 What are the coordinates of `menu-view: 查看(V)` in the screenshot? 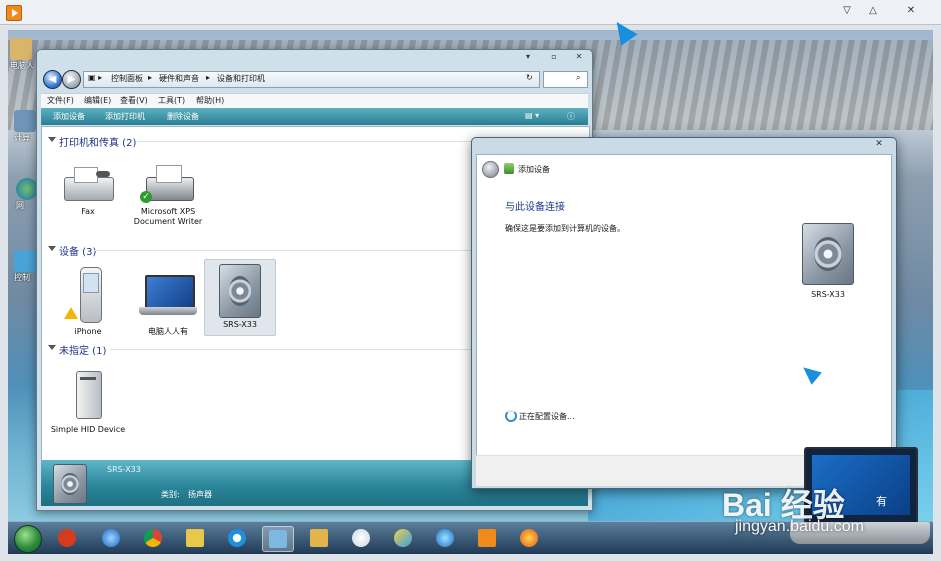 It's located at (134, 100).